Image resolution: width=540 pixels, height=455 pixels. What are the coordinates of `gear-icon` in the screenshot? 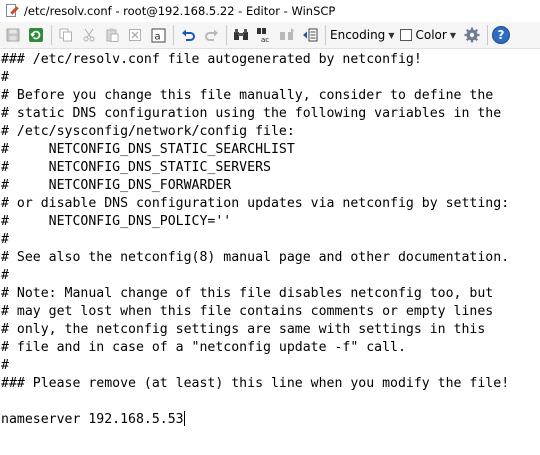 It's located at (472, 35).